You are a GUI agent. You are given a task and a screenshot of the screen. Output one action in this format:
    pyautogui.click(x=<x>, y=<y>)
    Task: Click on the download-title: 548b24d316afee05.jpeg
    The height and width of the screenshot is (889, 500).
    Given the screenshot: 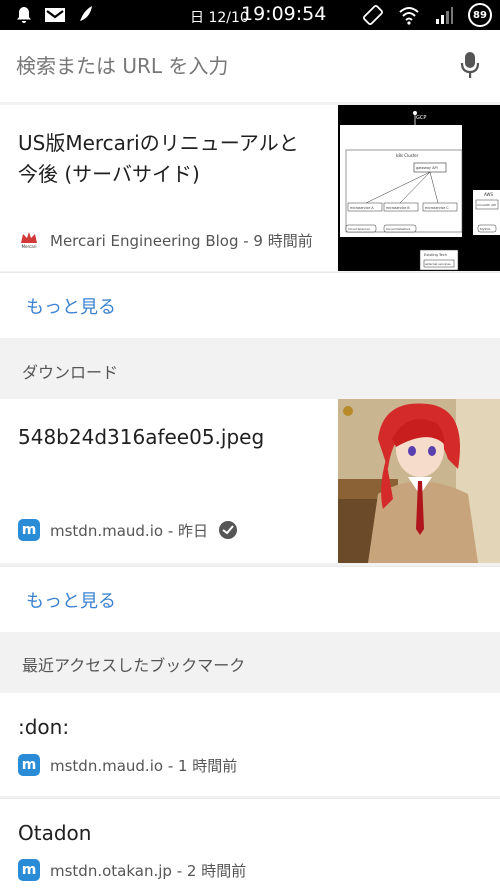 What is the action you would take?
    pyautogui.click(x=141, y=437)
    